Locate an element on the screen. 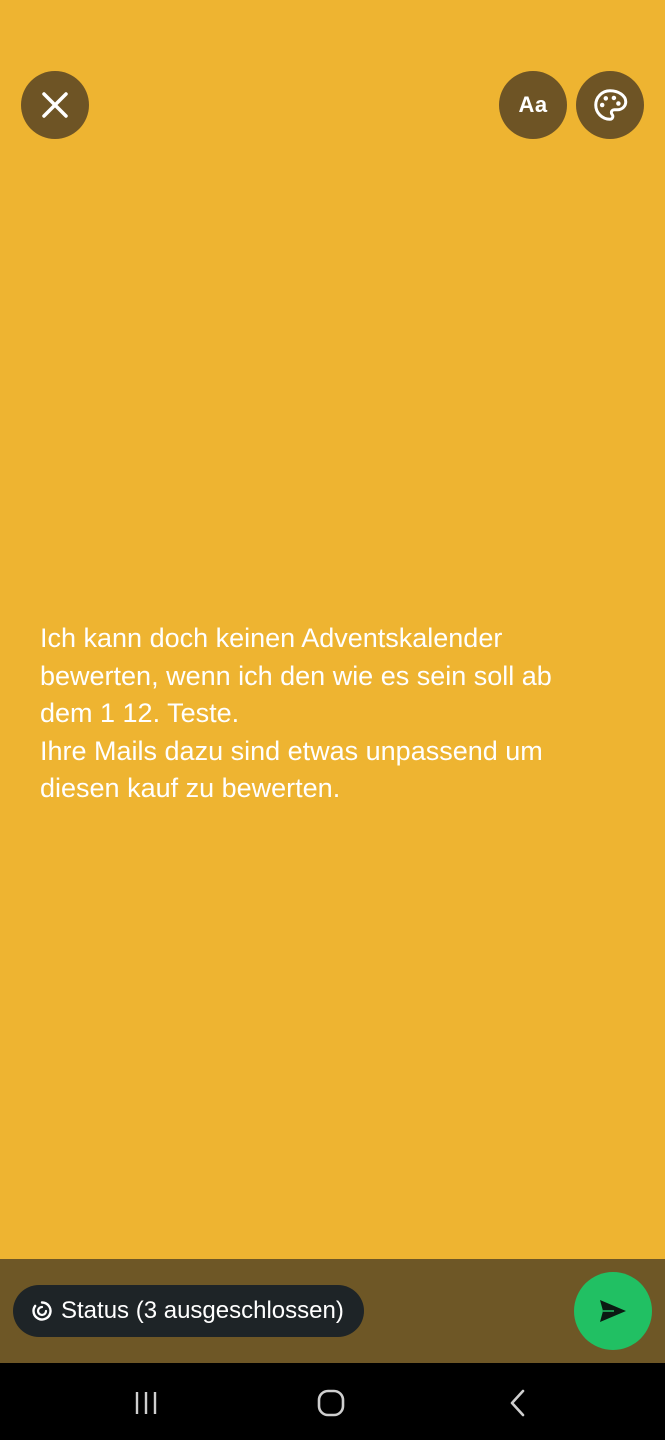 The image size is (665, 1440). back-icon is located at coordinates (517, 1403).